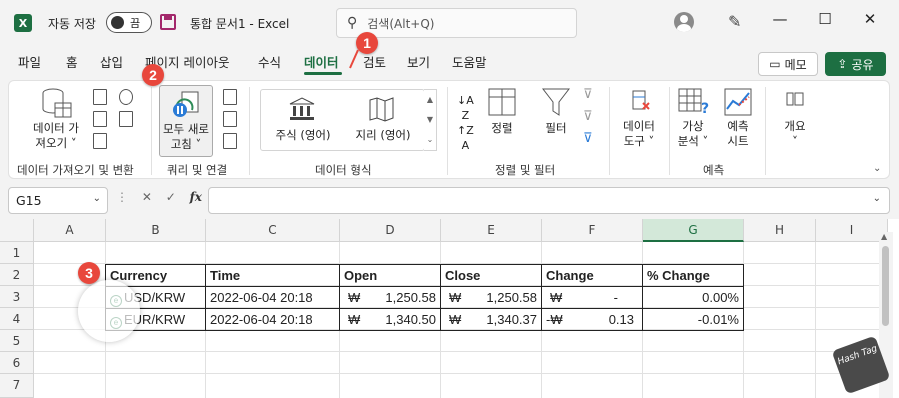 This screenshot has width=899, height=398. Describe the element at coordinates (693, 126) in the screenshot. I see `what-if-label-1: 가상` at that location.